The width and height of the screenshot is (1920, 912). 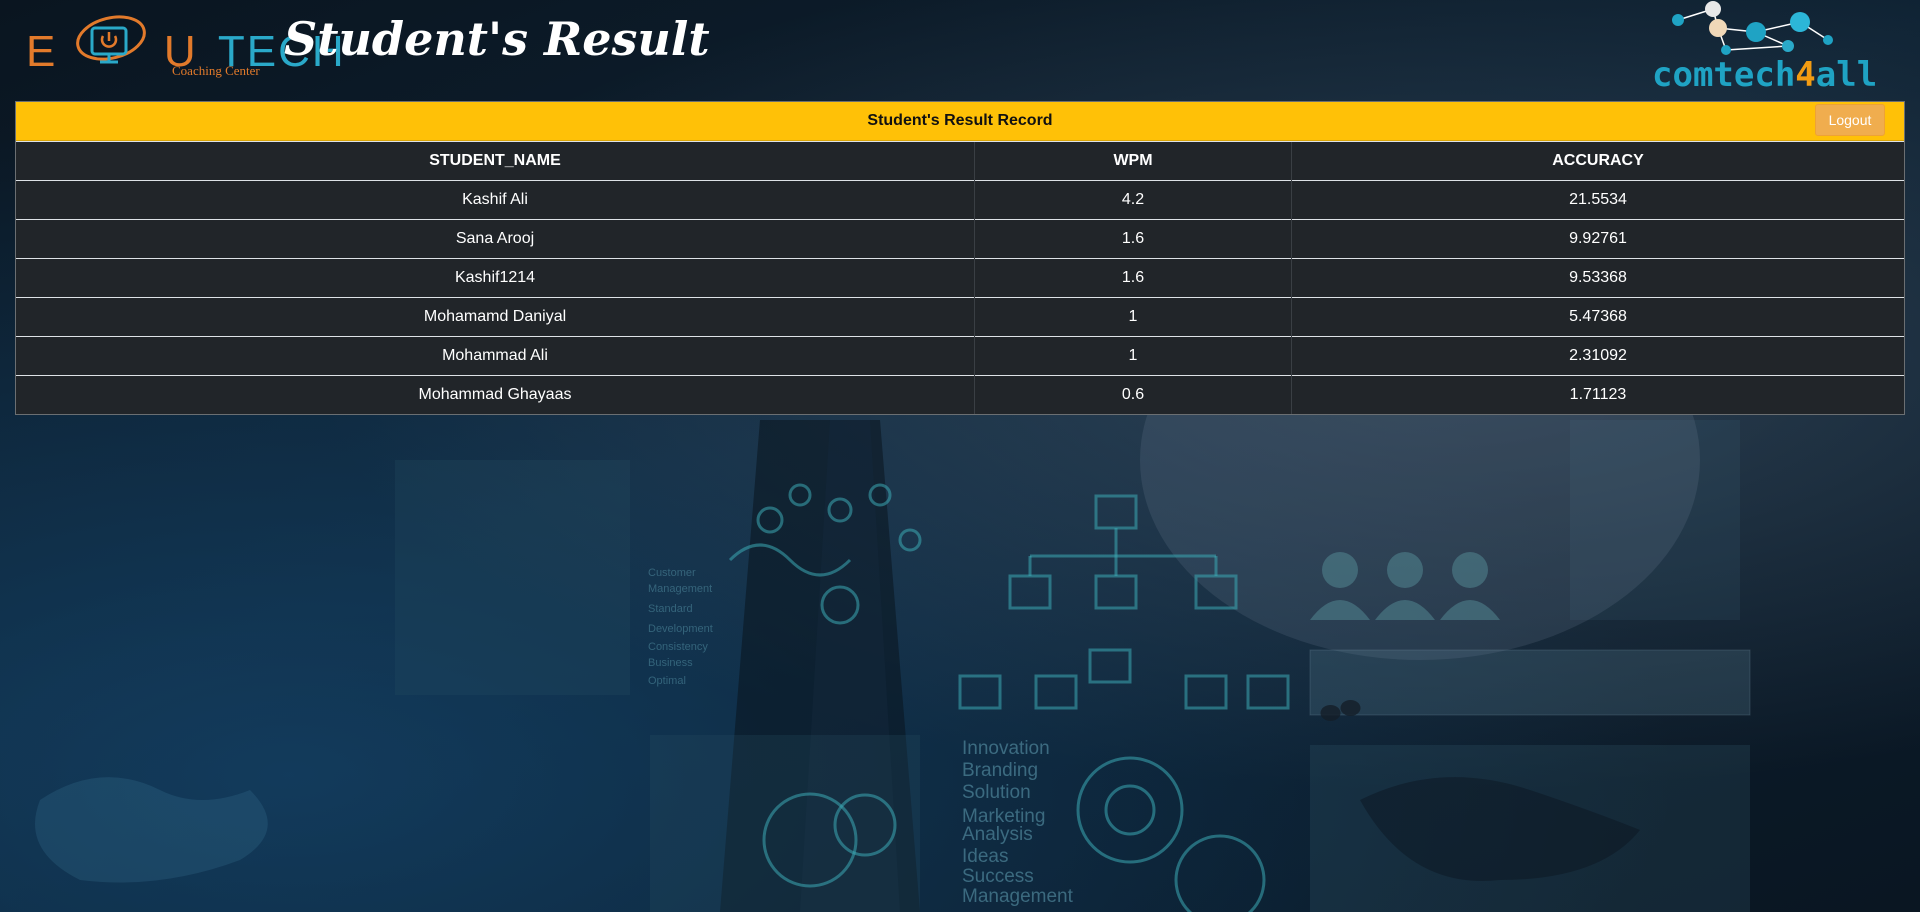 I want to click on panel-header: Student's Result Record Logout, so click(x=960, y=121).